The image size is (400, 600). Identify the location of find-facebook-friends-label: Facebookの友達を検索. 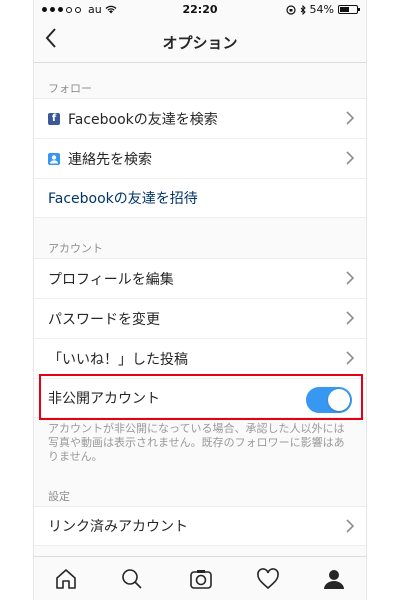
(143, 119).